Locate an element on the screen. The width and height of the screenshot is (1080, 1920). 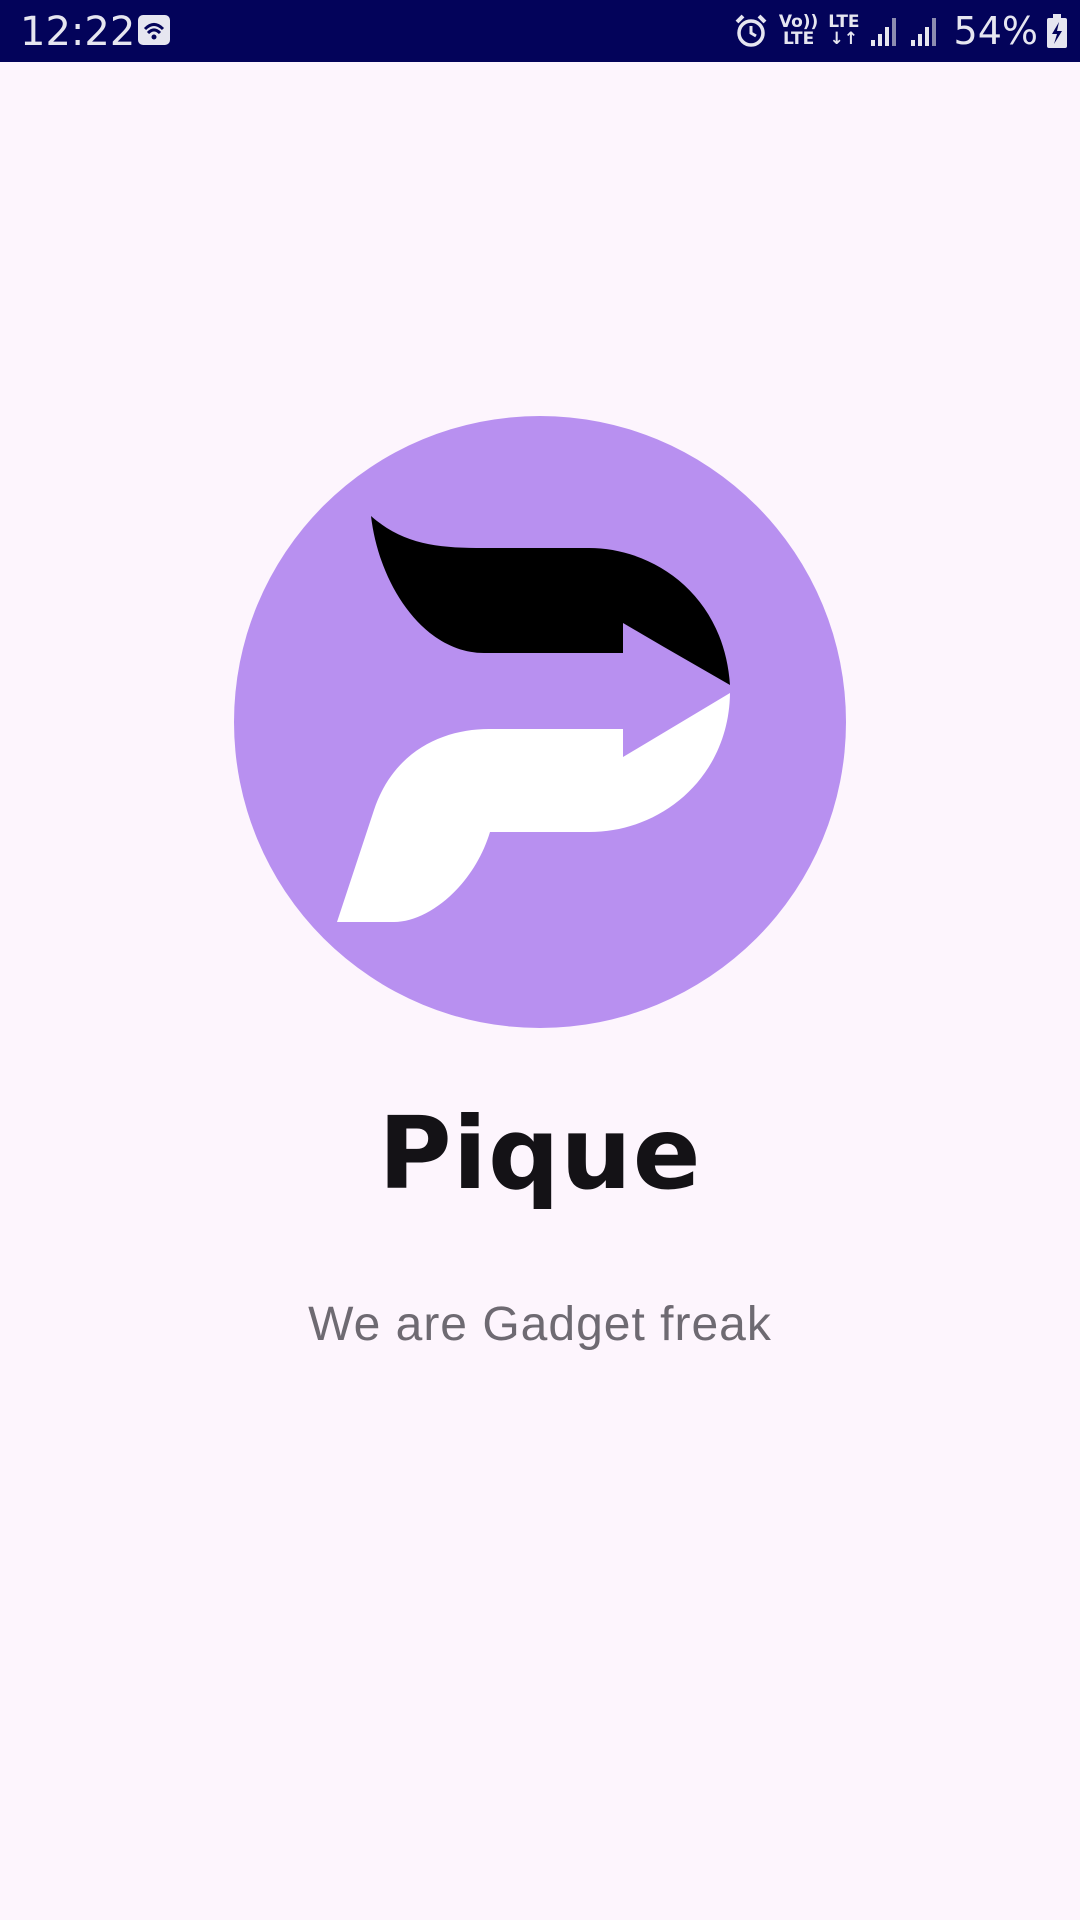
volte-icon: Vo)) LTE is located at coordinates (798, 31).